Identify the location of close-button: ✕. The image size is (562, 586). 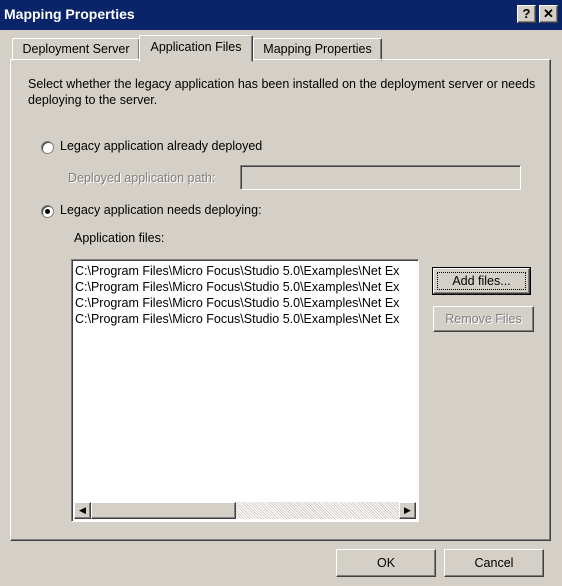
(548, 14).